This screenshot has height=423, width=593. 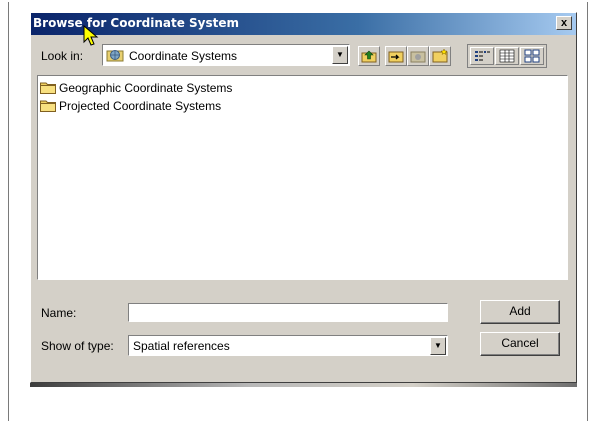 What do you see at coordinates (183, 56) in the screenshot?
I see `look-in-value: Coordinate Systems` at bounding box center [183, 56].